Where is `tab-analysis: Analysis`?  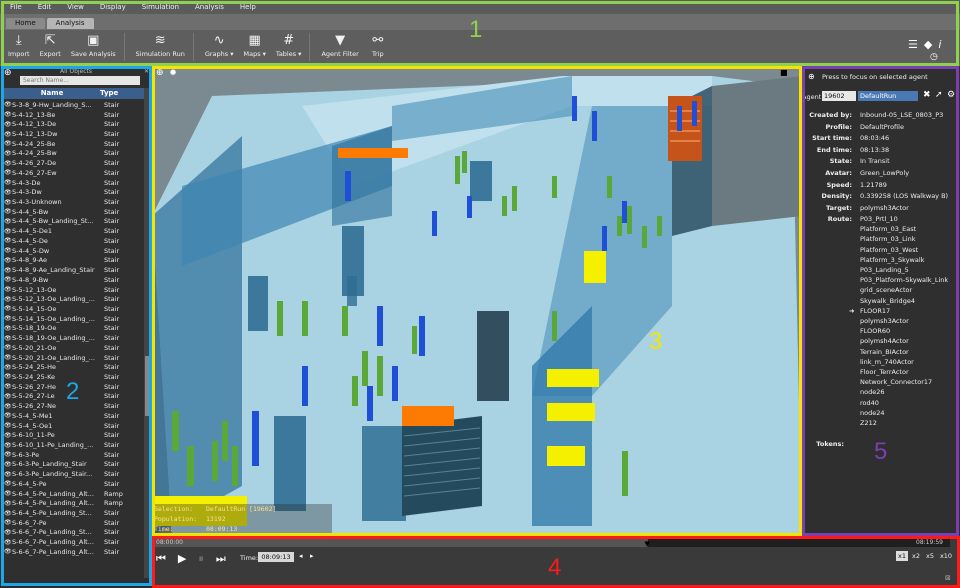
tab-analysis: Analysis is located at coordinates (70, 23).